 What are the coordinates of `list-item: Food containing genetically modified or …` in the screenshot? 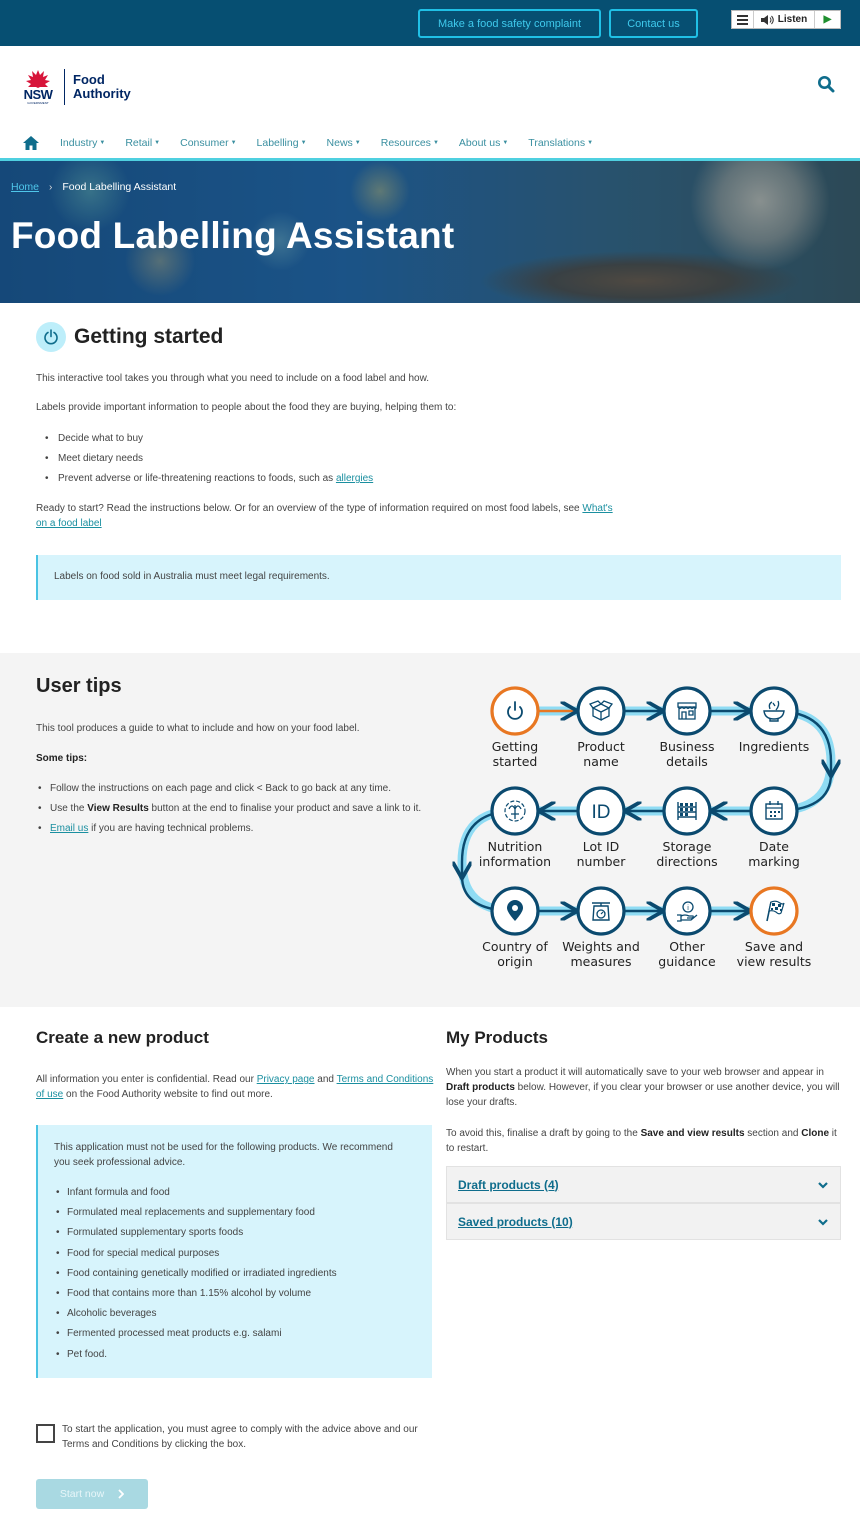 It's located at (195, 1276).